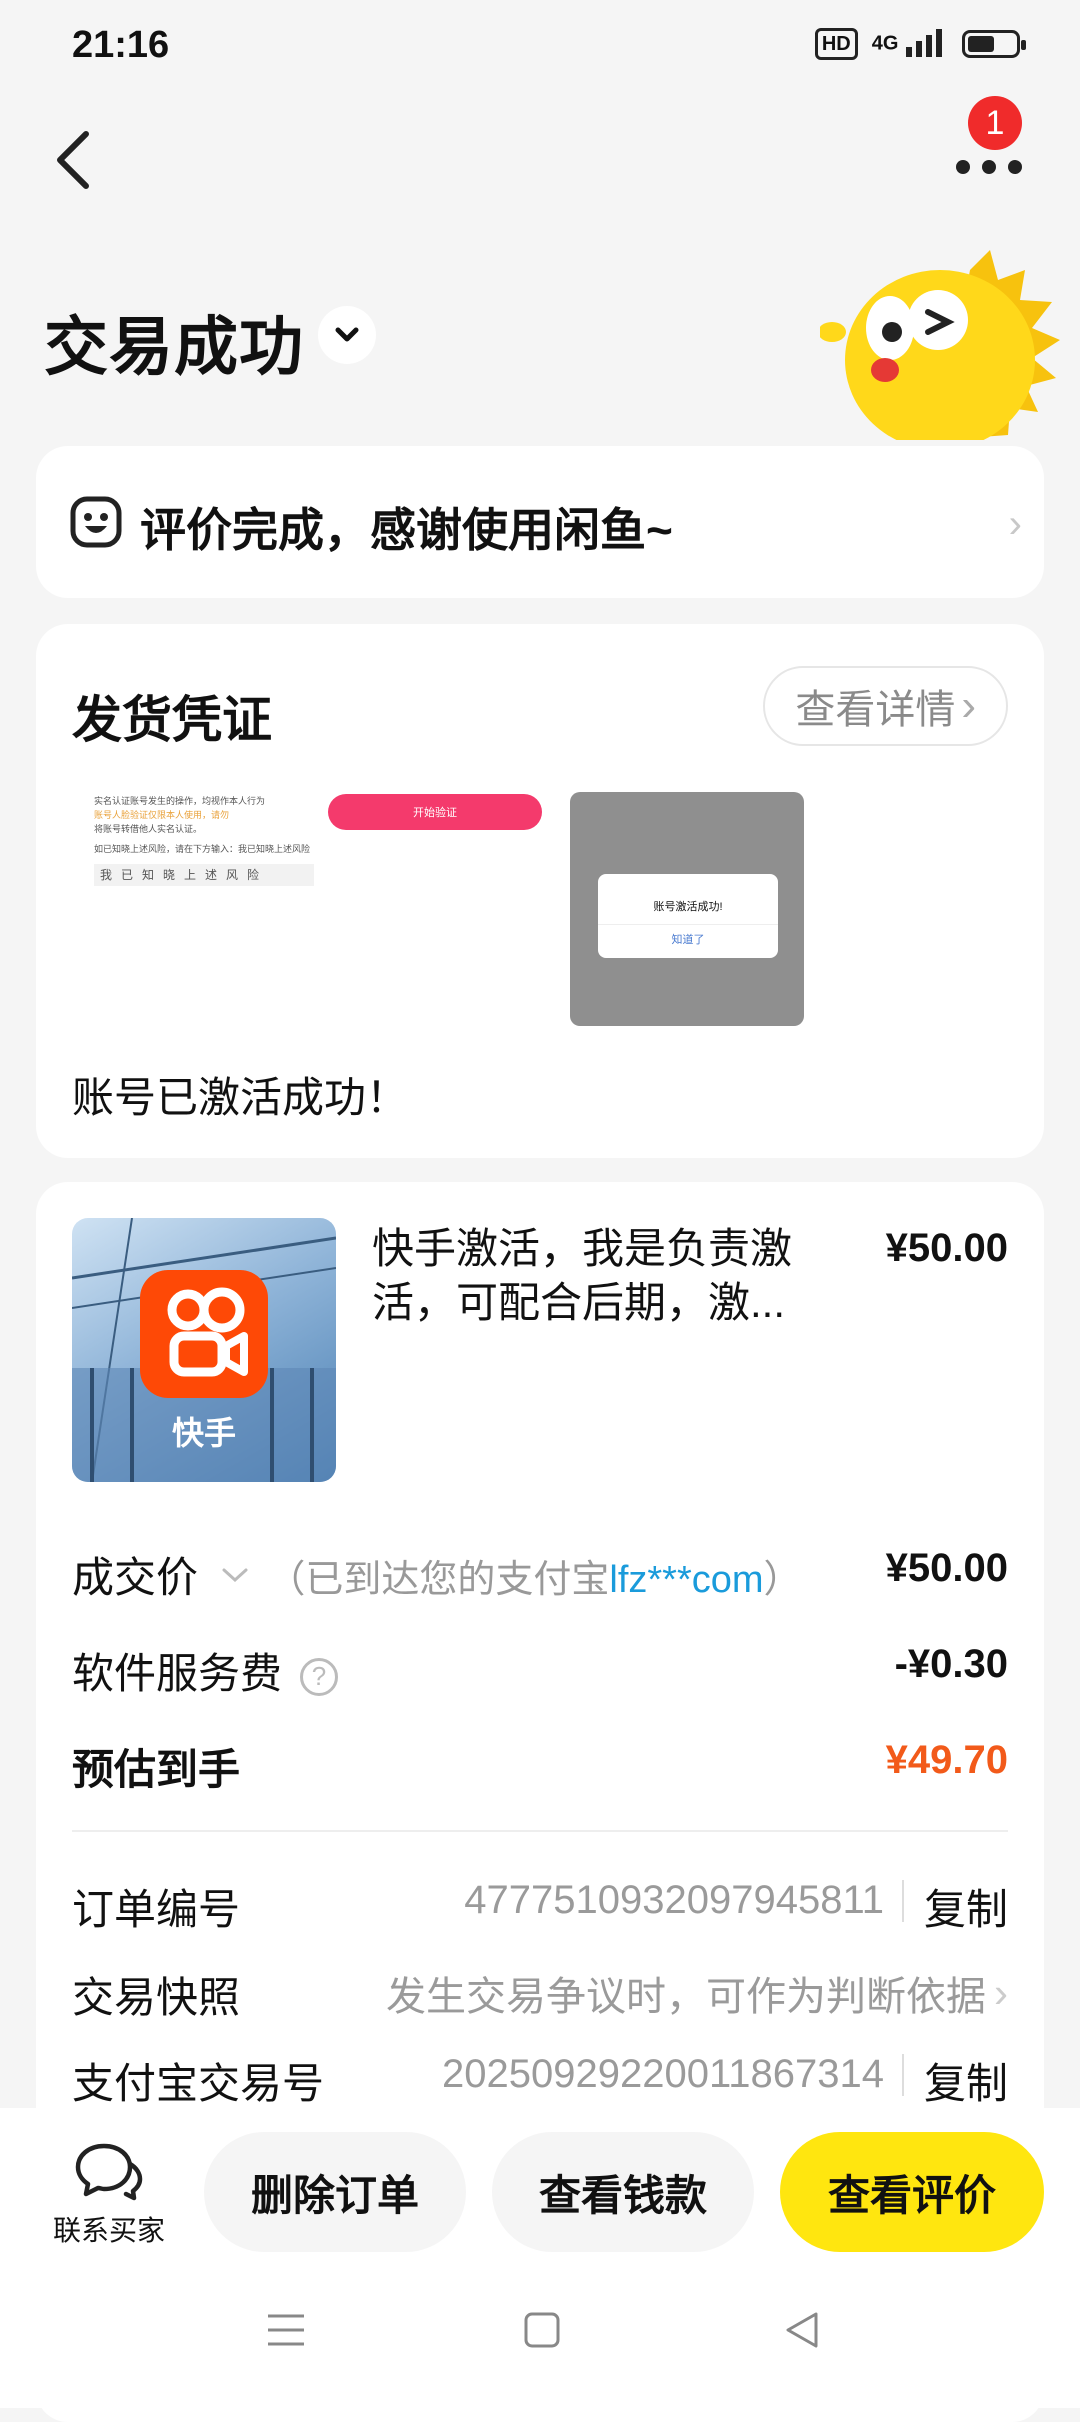 The height and width of the screenshot is (2422, 1080). I want to click on order-number-label: 订单编号, so click(156, 1909).